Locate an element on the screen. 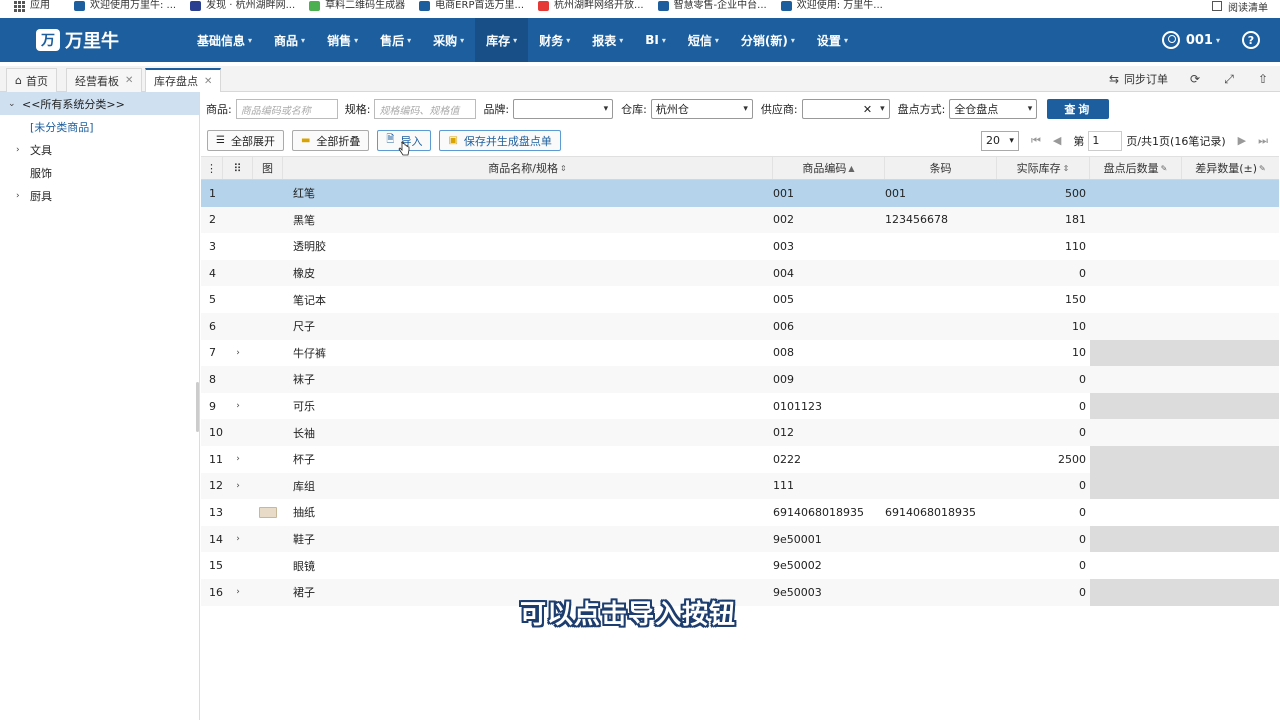 The image size is (1280, 720). supplier-select: ✕ ▾ is located at coordinates (845, 109).